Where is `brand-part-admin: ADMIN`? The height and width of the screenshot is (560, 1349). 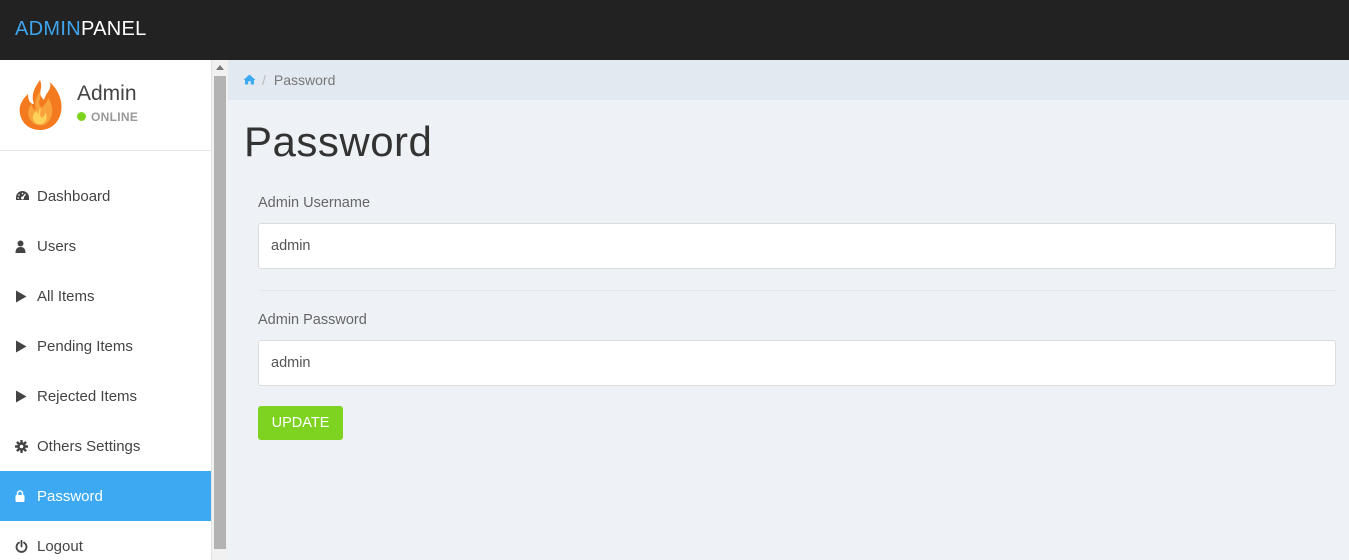
brand-part-admin: ADMIN is located at coordinates (48, 29).